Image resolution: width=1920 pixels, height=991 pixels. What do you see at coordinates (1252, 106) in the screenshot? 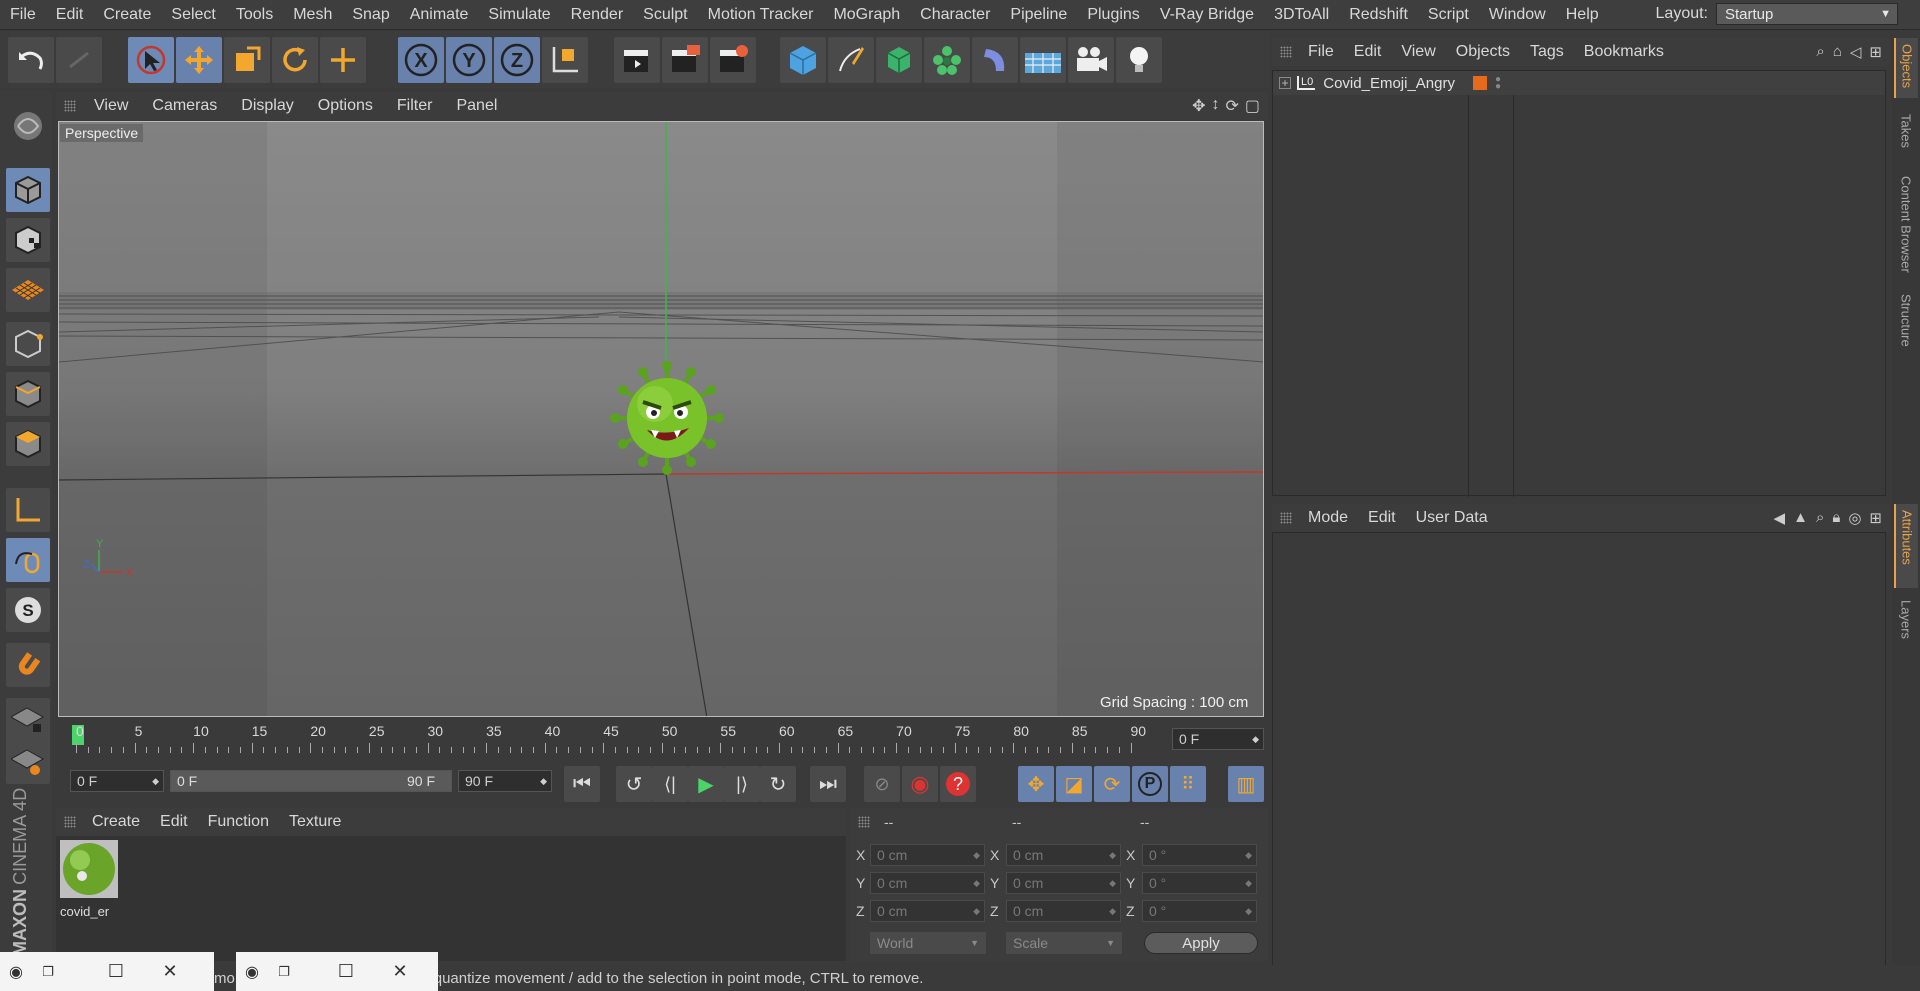
I see `viewport-toggle-icon: ▢` at bounding box center [1252, 106].